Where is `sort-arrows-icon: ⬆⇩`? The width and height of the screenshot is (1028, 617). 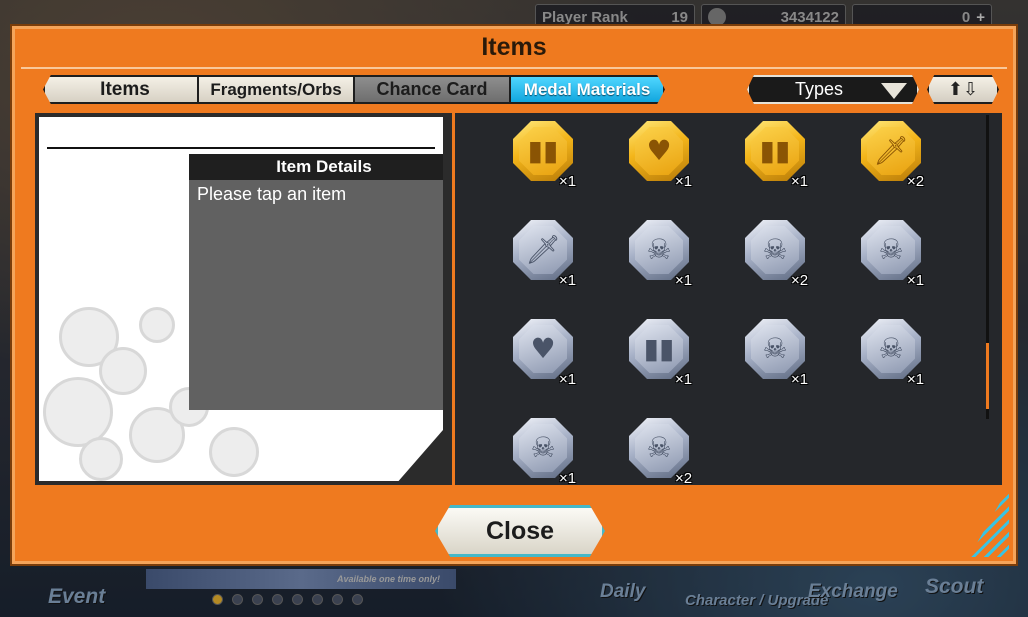 sort-arrows-icon: ⬆⇩ is located at coordinates (963, 89).